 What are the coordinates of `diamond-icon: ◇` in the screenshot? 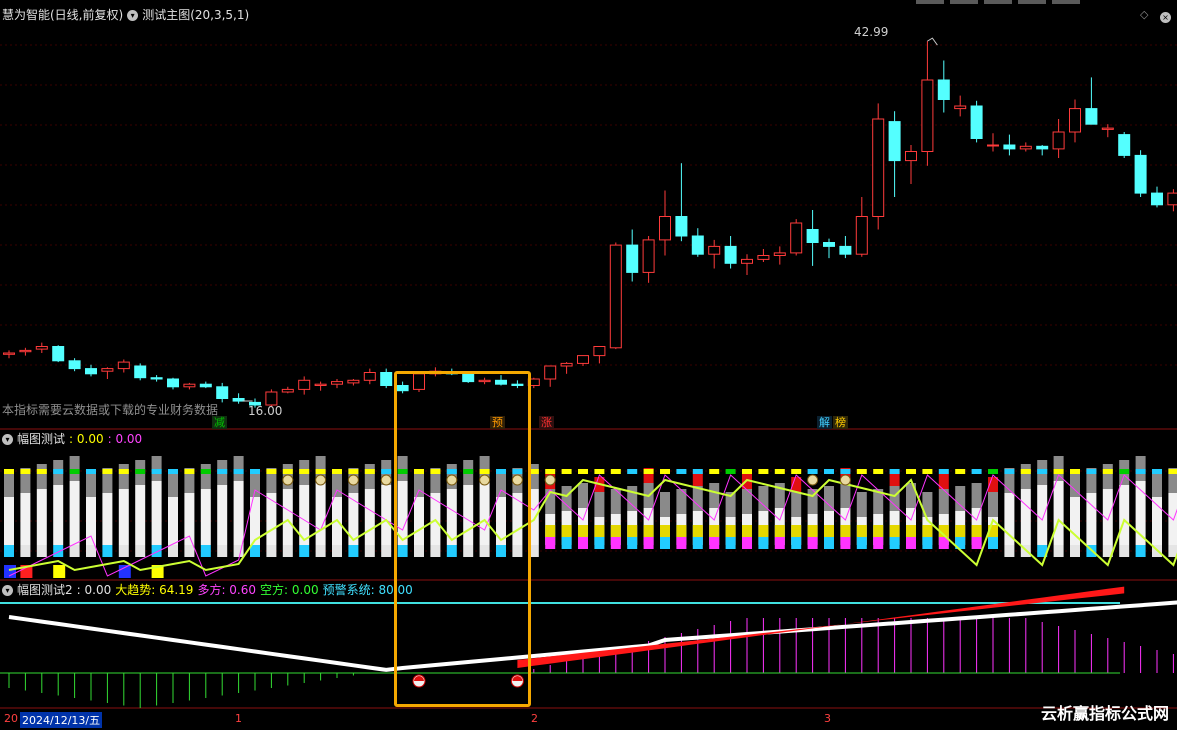 It's located at (1144, 15).